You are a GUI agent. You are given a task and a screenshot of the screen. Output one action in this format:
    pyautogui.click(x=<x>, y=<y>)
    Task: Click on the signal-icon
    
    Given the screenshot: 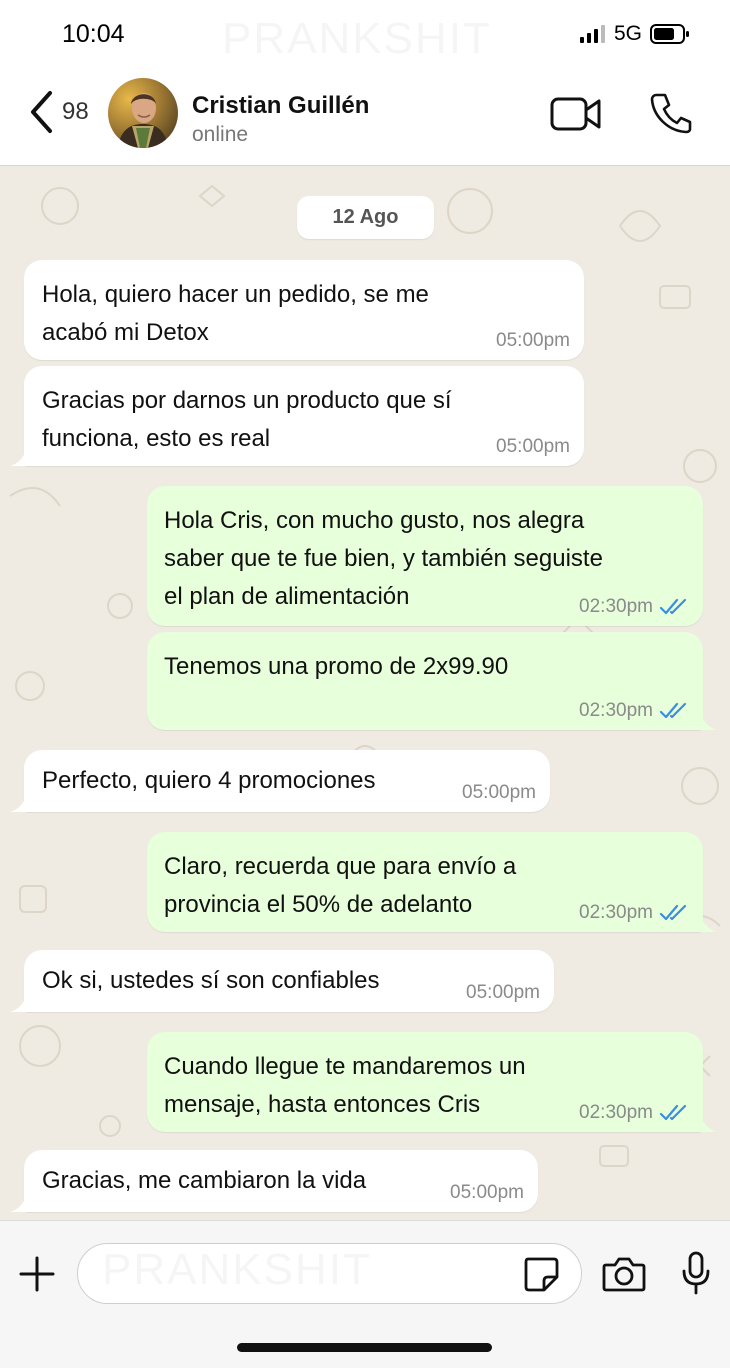 What is the action you would take?
    pyautogui.click(x=592, y=34)
    